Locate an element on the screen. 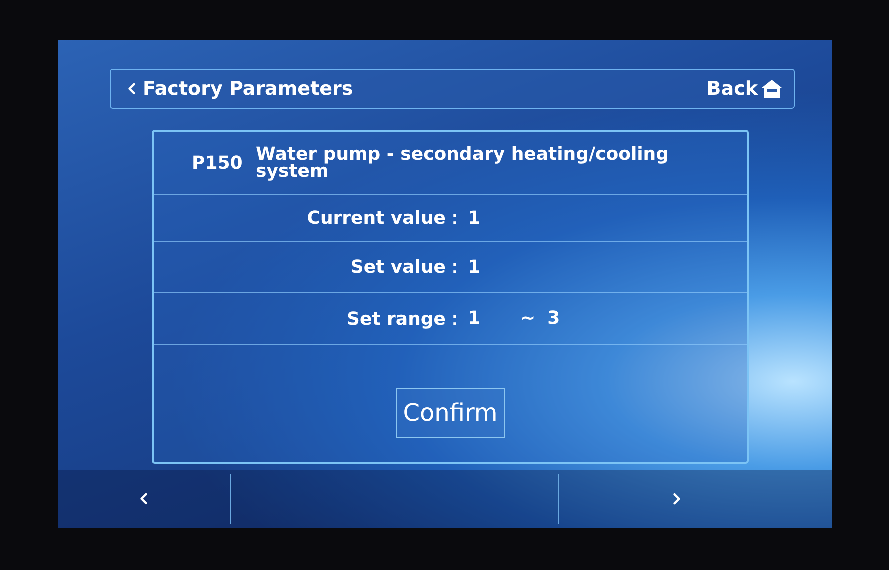 The image size is (889, 570). parameter-name: Water pump - secondary heating/cooling system is located at coordinates (463, 163).